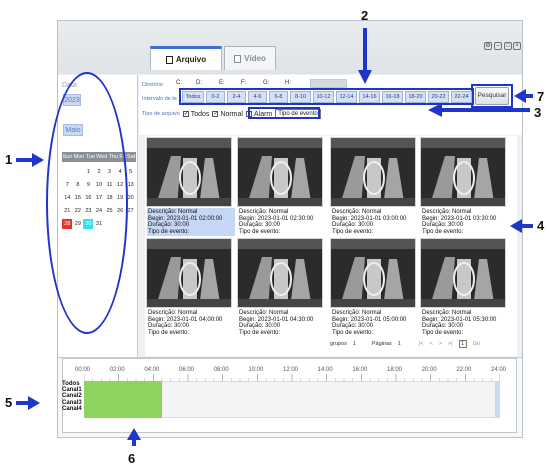 Image resolution: width=549 pixels, height=468 pixels. I want to click on callout-7: 7, so click(541, 96).